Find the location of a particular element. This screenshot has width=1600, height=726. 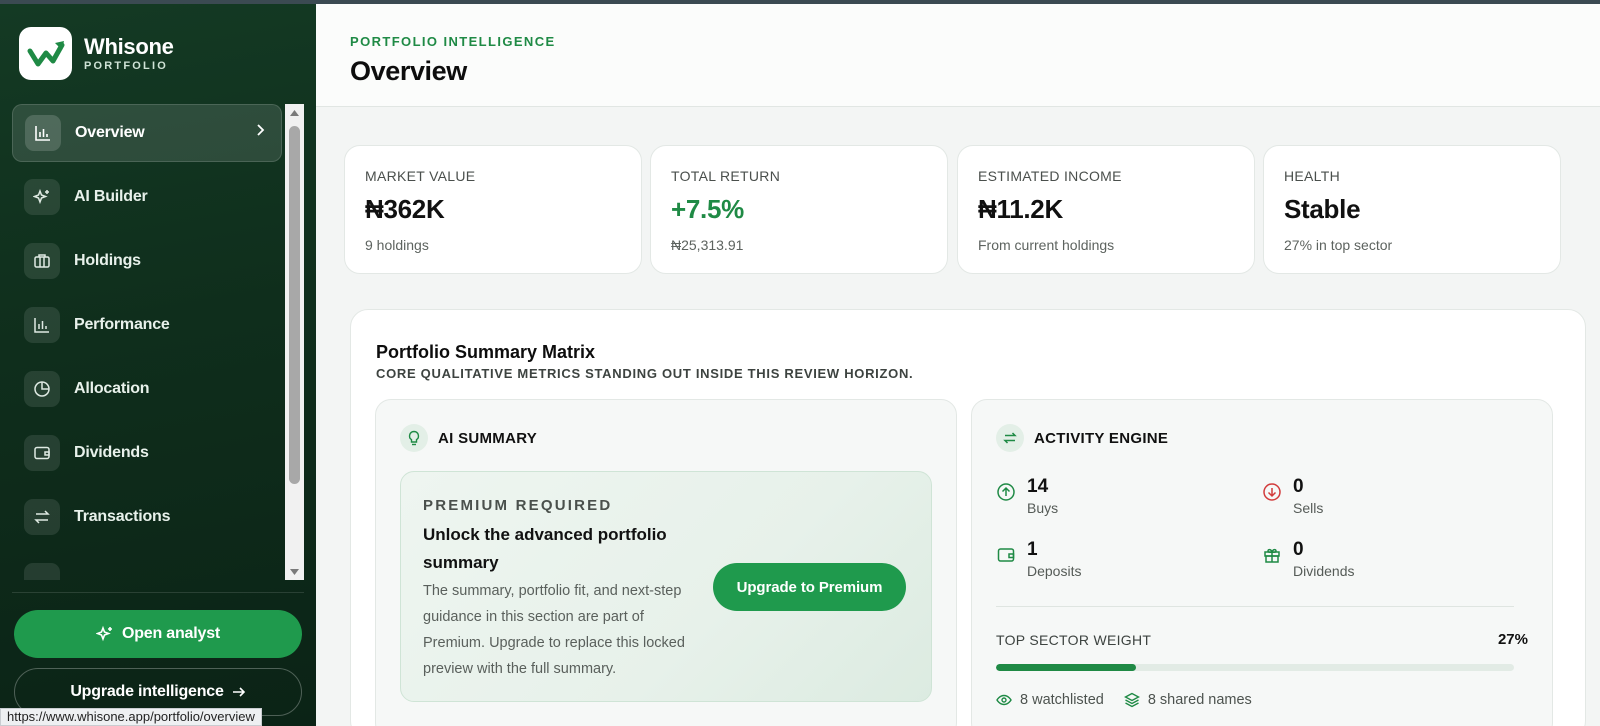

stat-card-health: HEALTH Stable 27% in top sector is located at coordinates (1412, 209).